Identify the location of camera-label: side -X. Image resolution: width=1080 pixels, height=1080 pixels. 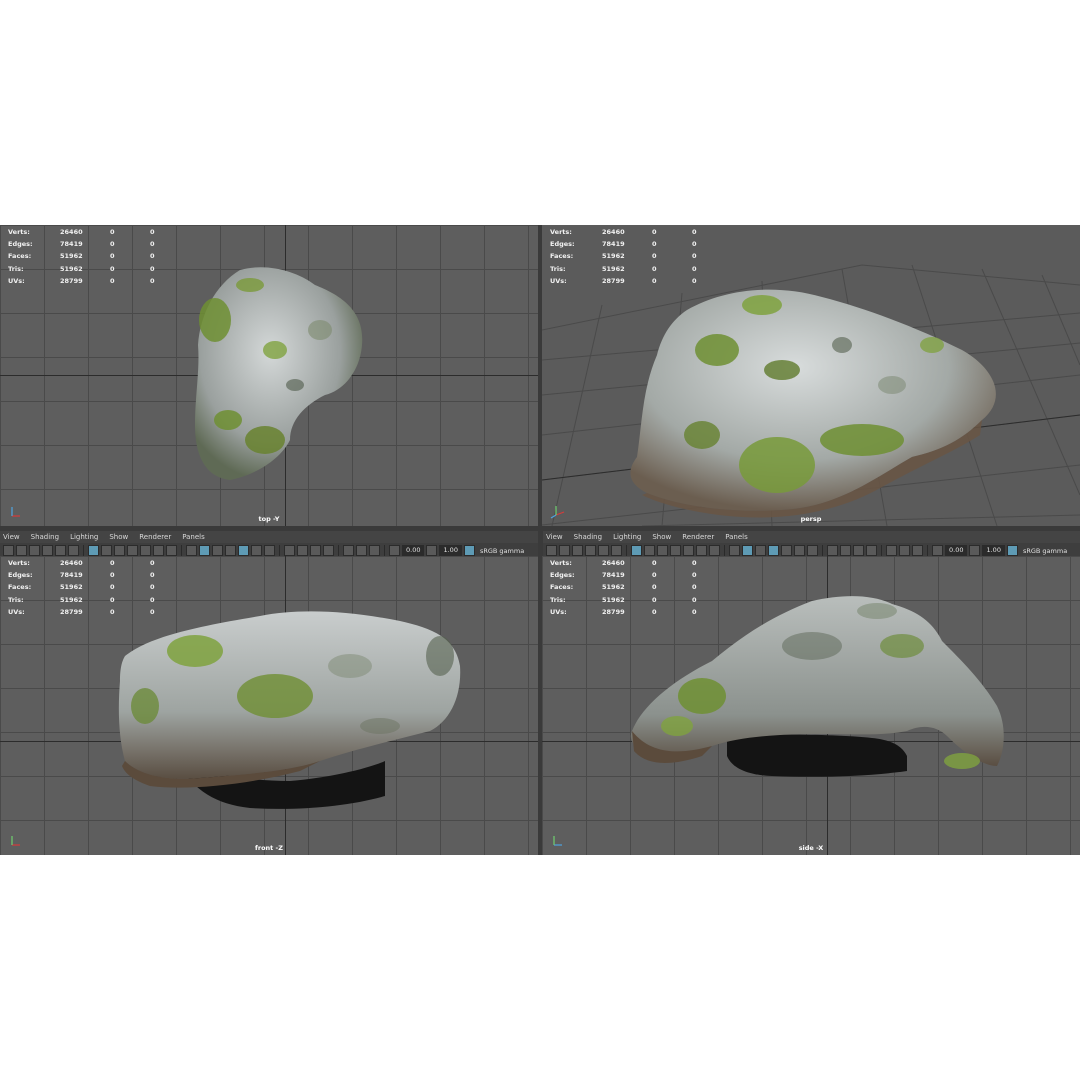
(811, 848).